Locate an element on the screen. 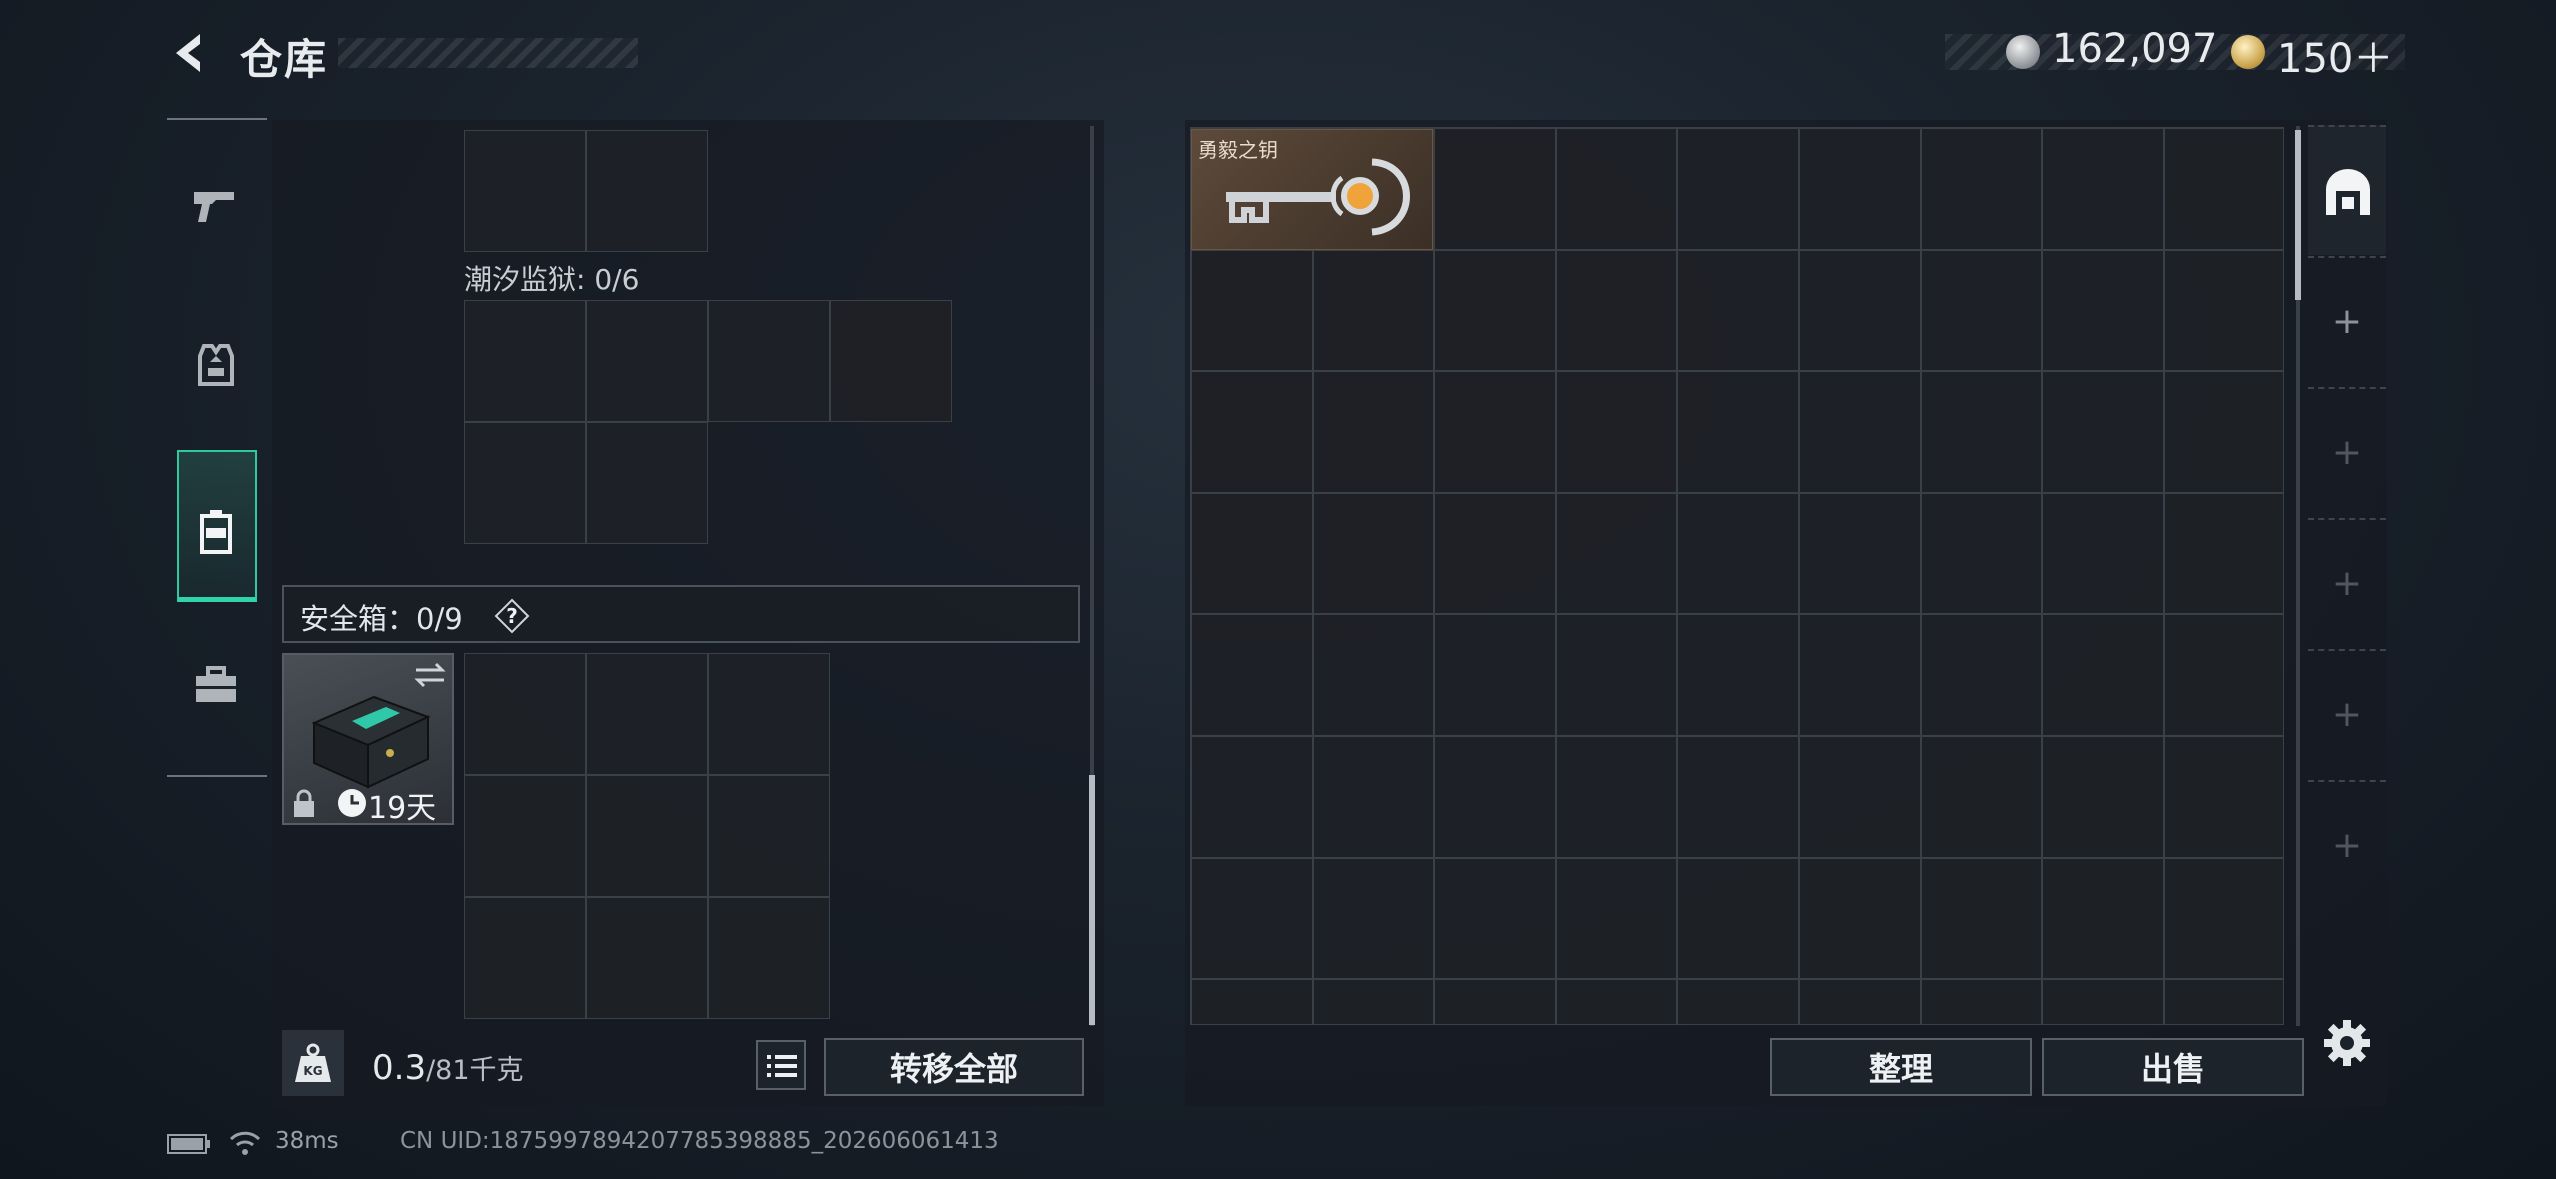  help-icon: ? is located at coordinates (512, 616).